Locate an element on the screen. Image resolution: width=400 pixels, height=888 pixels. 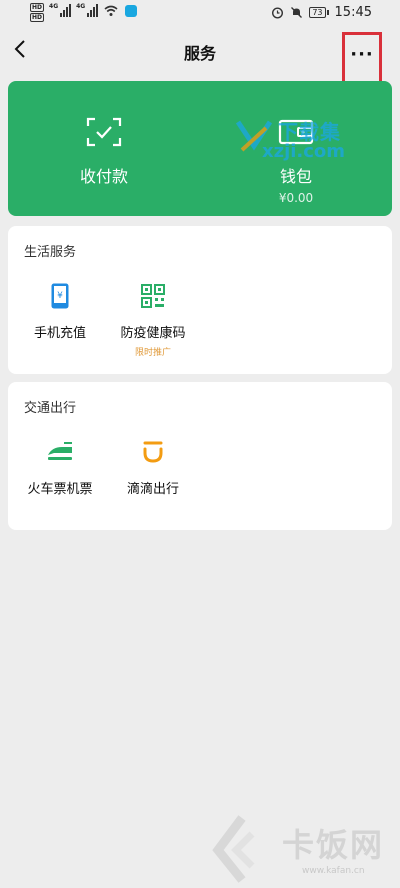
status-right: 73 15:45 is located at coordinates (321, 12).